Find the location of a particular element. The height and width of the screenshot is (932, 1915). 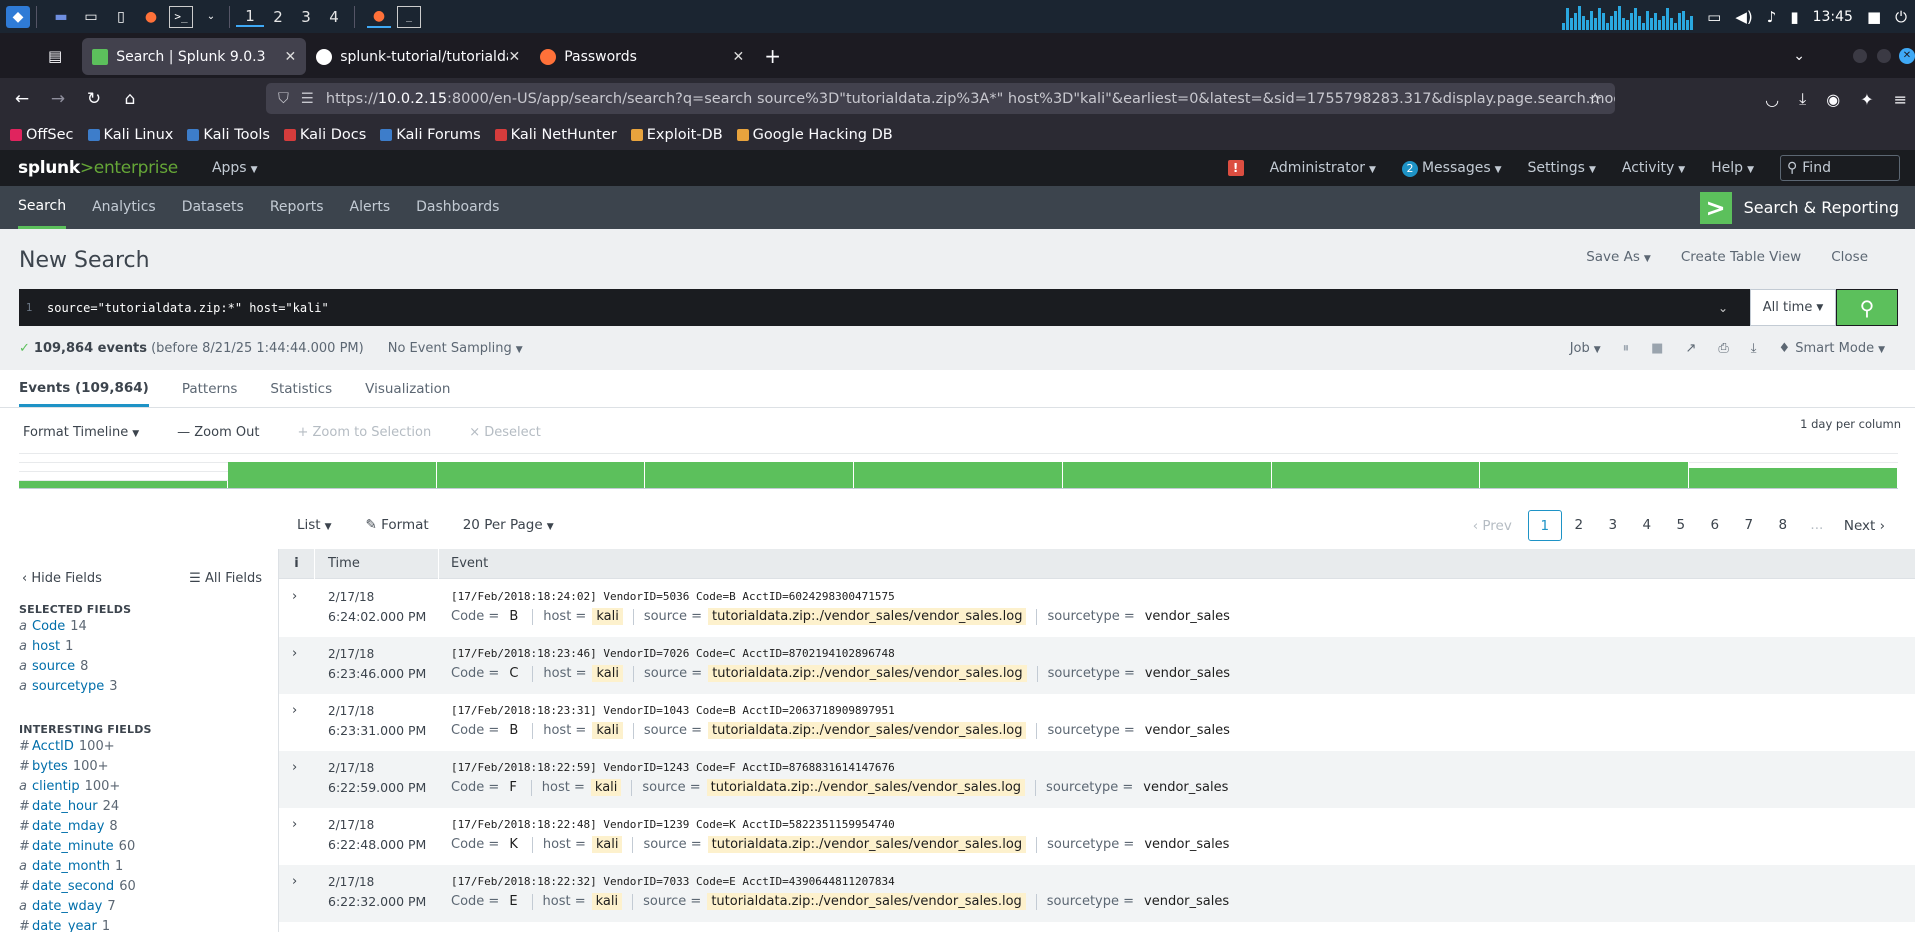

field-value-code: B is located at coordinates (513, 730).